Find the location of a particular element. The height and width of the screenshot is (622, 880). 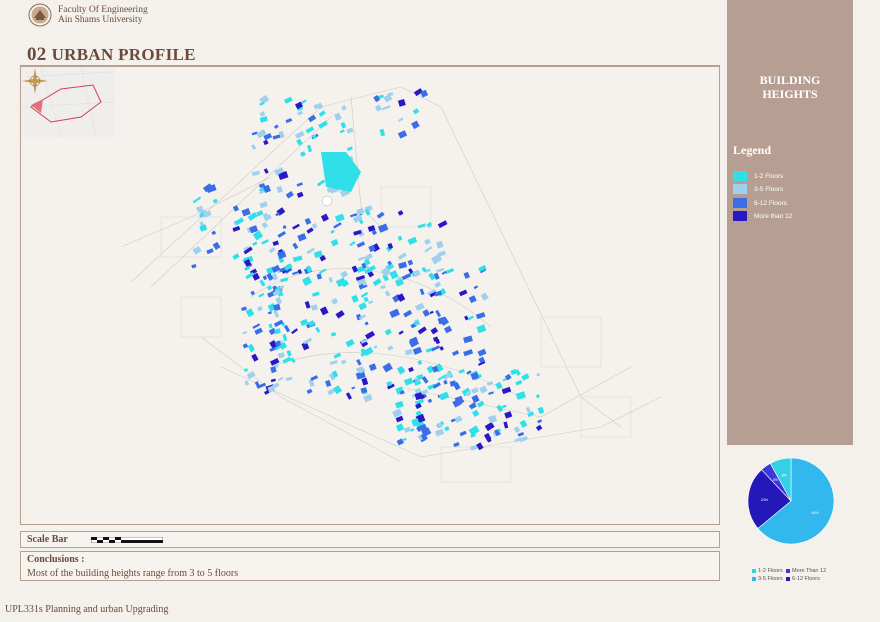

pie-legend-label: More Than 12 is located at coordinates (809, 571).